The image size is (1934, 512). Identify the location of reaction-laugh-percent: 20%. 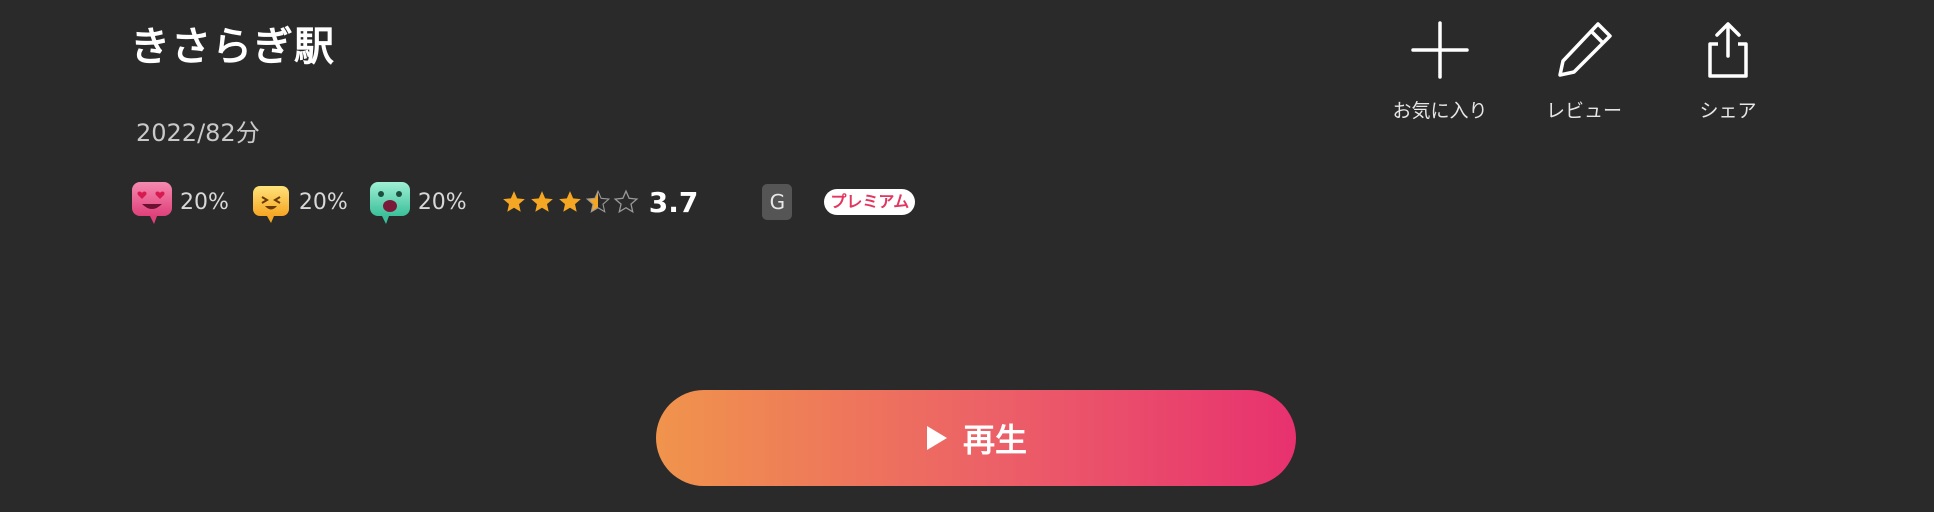
(323, 202).